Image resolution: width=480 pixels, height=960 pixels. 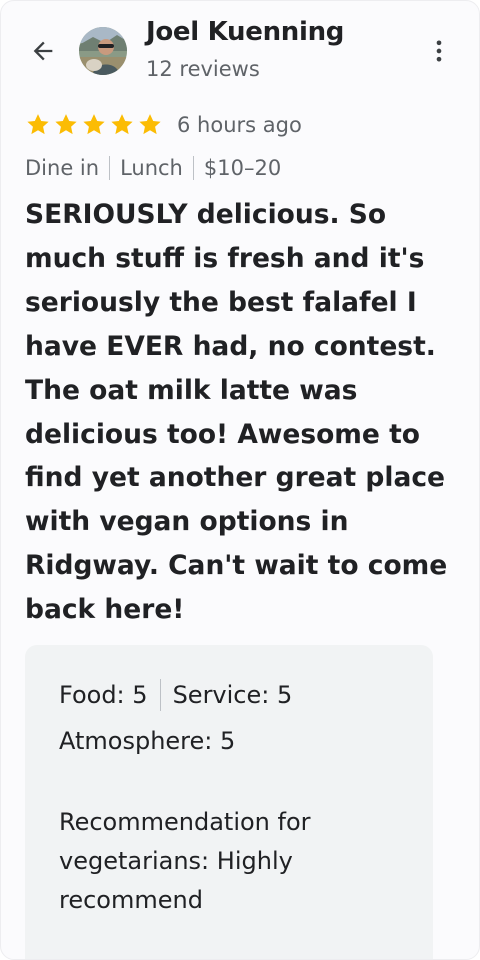 What do you see at coordinates (163, 125) in the screenshot?
I see `rating-row: 6 hours ago` at bounding box center [163, 125].